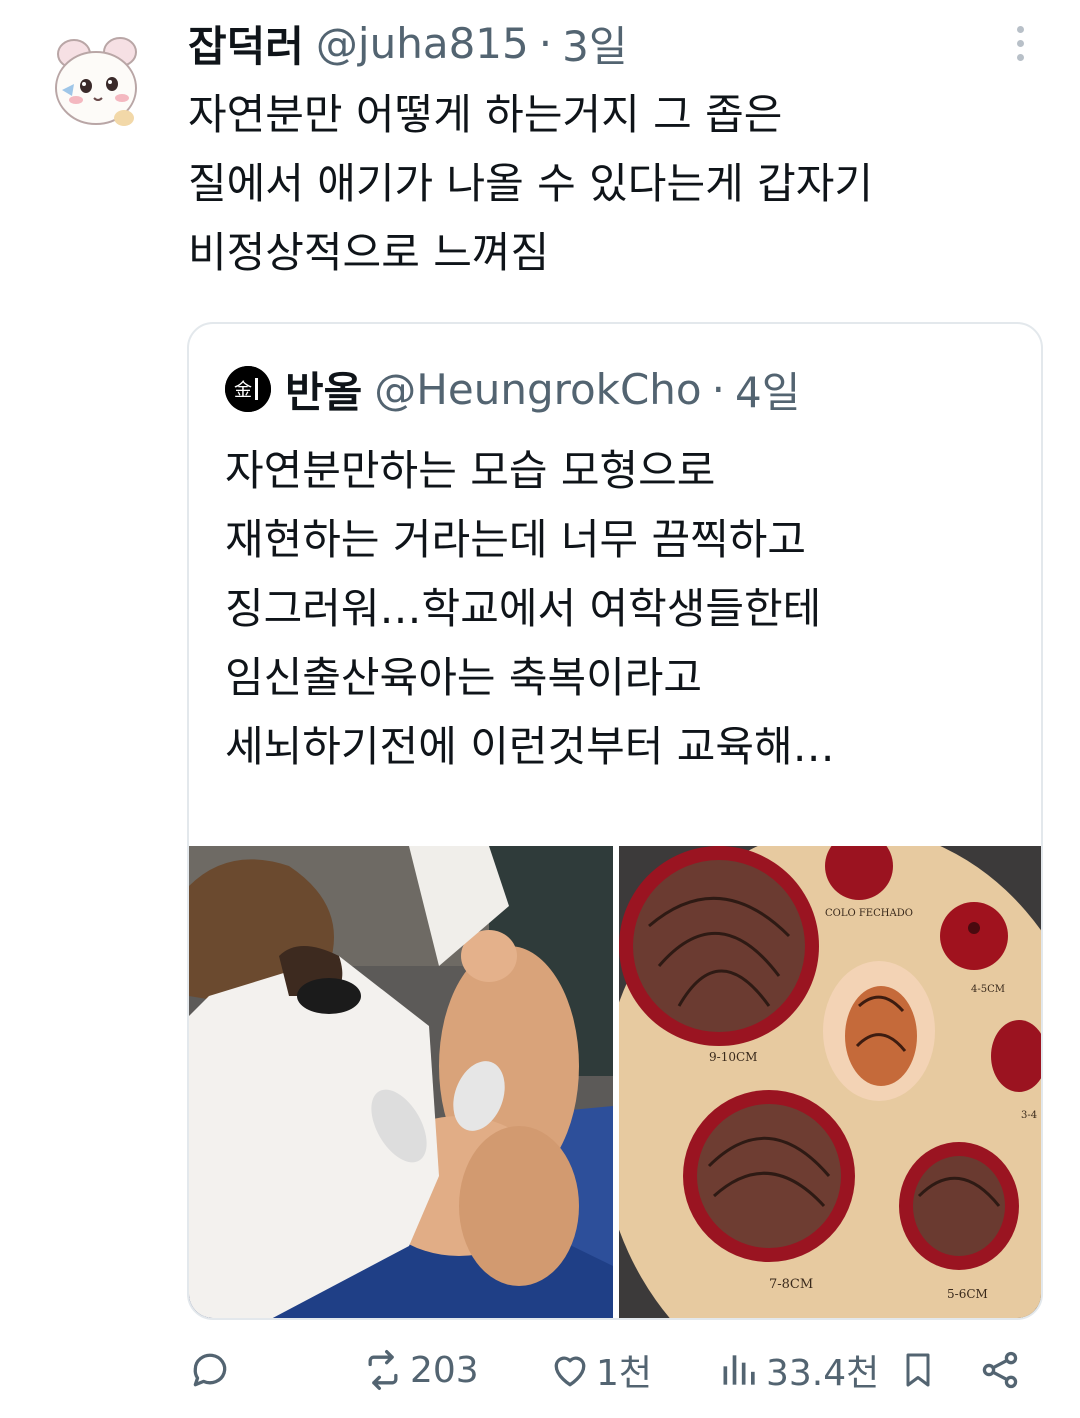 The image size is (1080, 1418). Describe the element at coordinates (624, 1373) in the screenshot. I see `like-count: 1천` at that location.